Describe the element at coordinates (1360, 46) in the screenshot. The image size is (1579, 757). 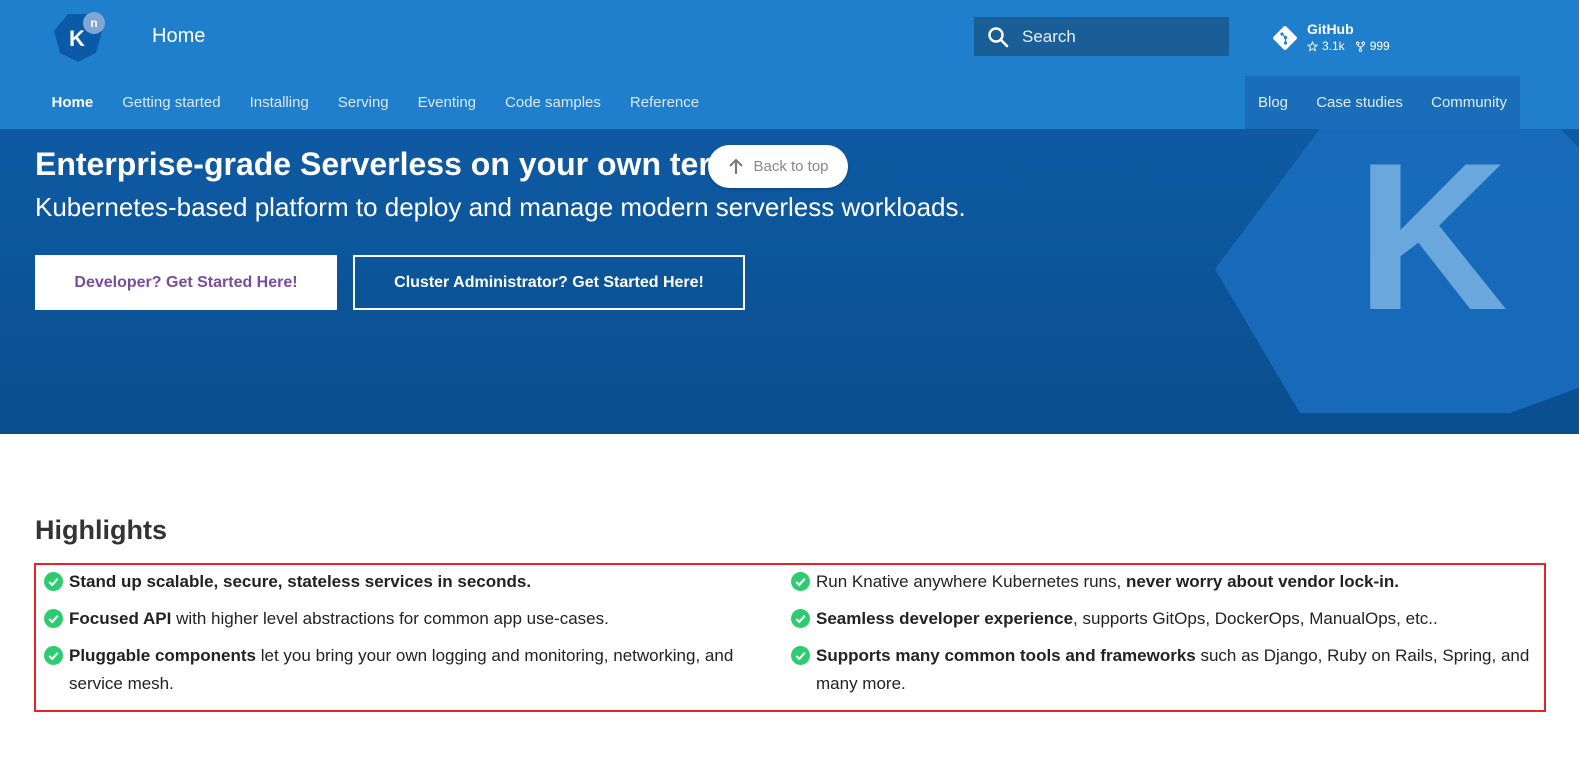
I see `fork-icon` at that location.